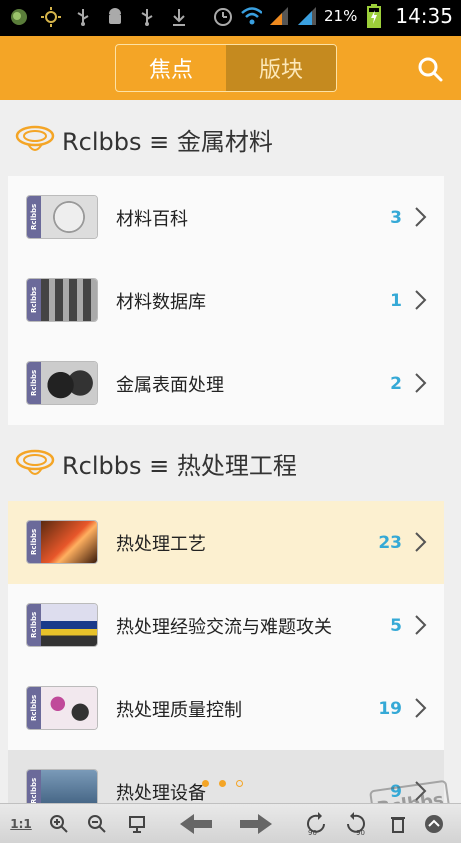 The width and height of the screenshot is (461, 843). Describe the element at coordinates (196, 824) in the screenshot. I see `back-arrow-icon` at that location.